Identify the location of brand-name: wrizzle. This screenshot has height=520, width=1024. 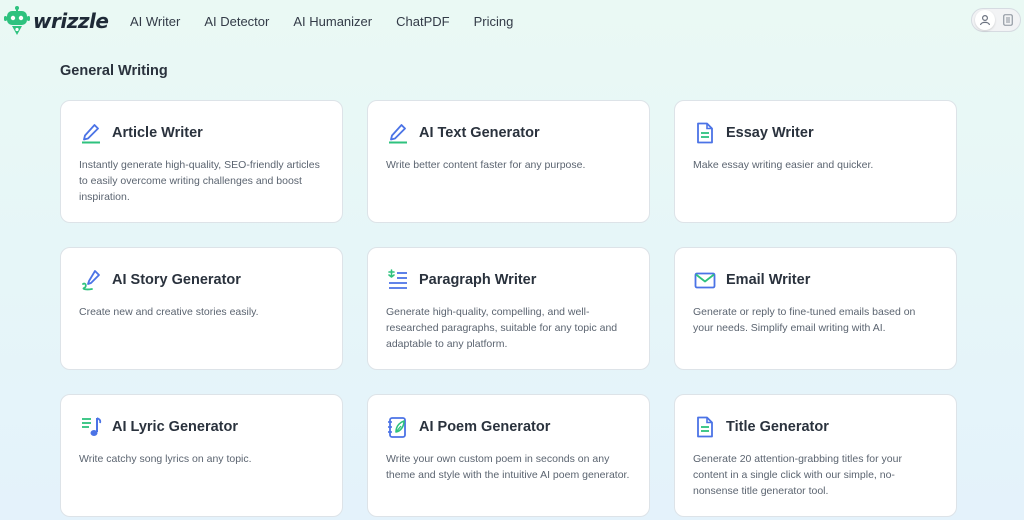
(71, 21).